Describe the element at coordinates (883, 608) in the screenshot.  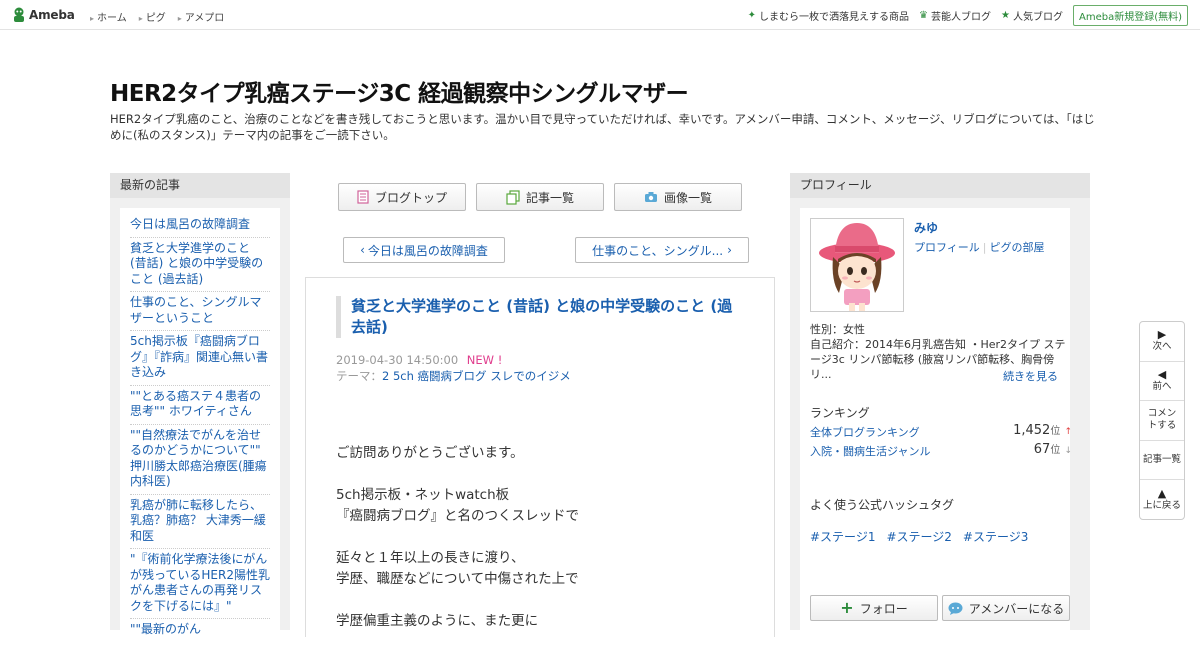
I see `follow-label: フォロー` at that location.